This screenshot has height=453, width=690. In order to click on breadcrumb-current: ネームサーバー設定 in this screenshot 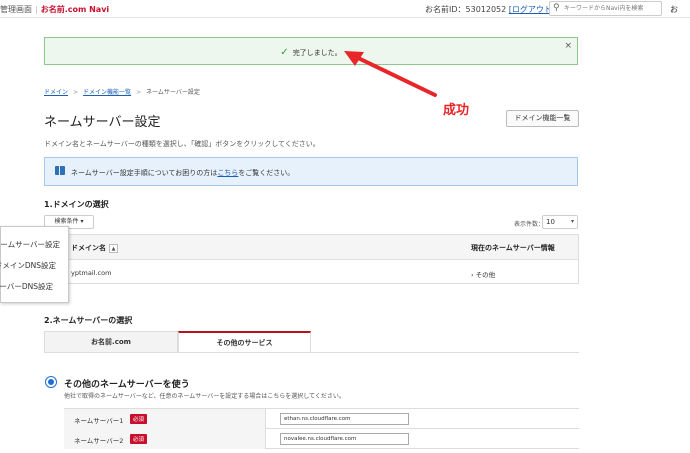, I will do `click(173, 92)`.